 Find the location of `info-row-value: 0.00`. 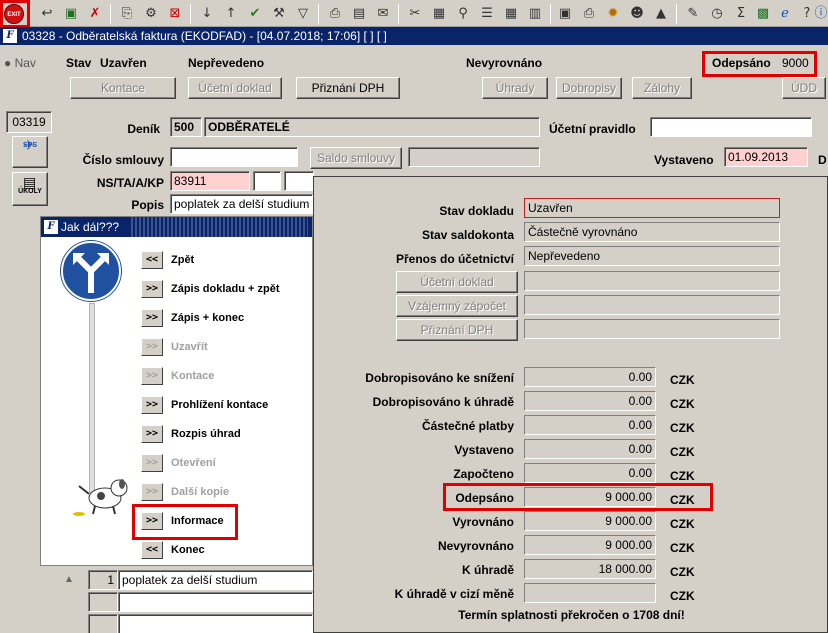

info-row-value: 0.00 is located at coordinates (590, 473).